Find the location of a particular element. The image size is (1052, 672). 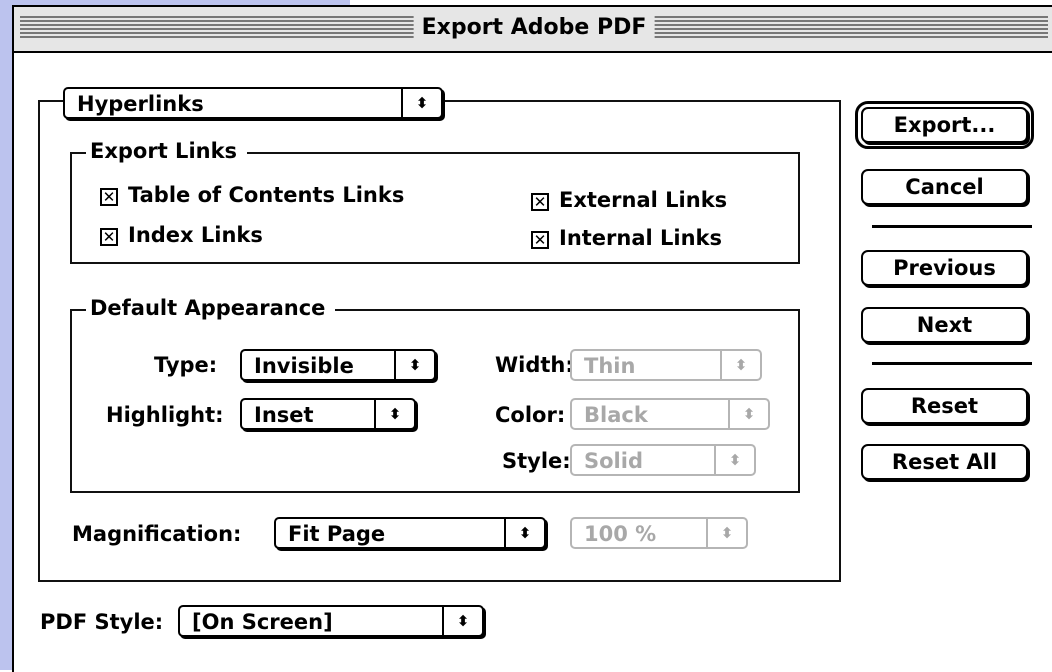

default-appearance-legend: Default Appearance is located at coordinates (211, 308).